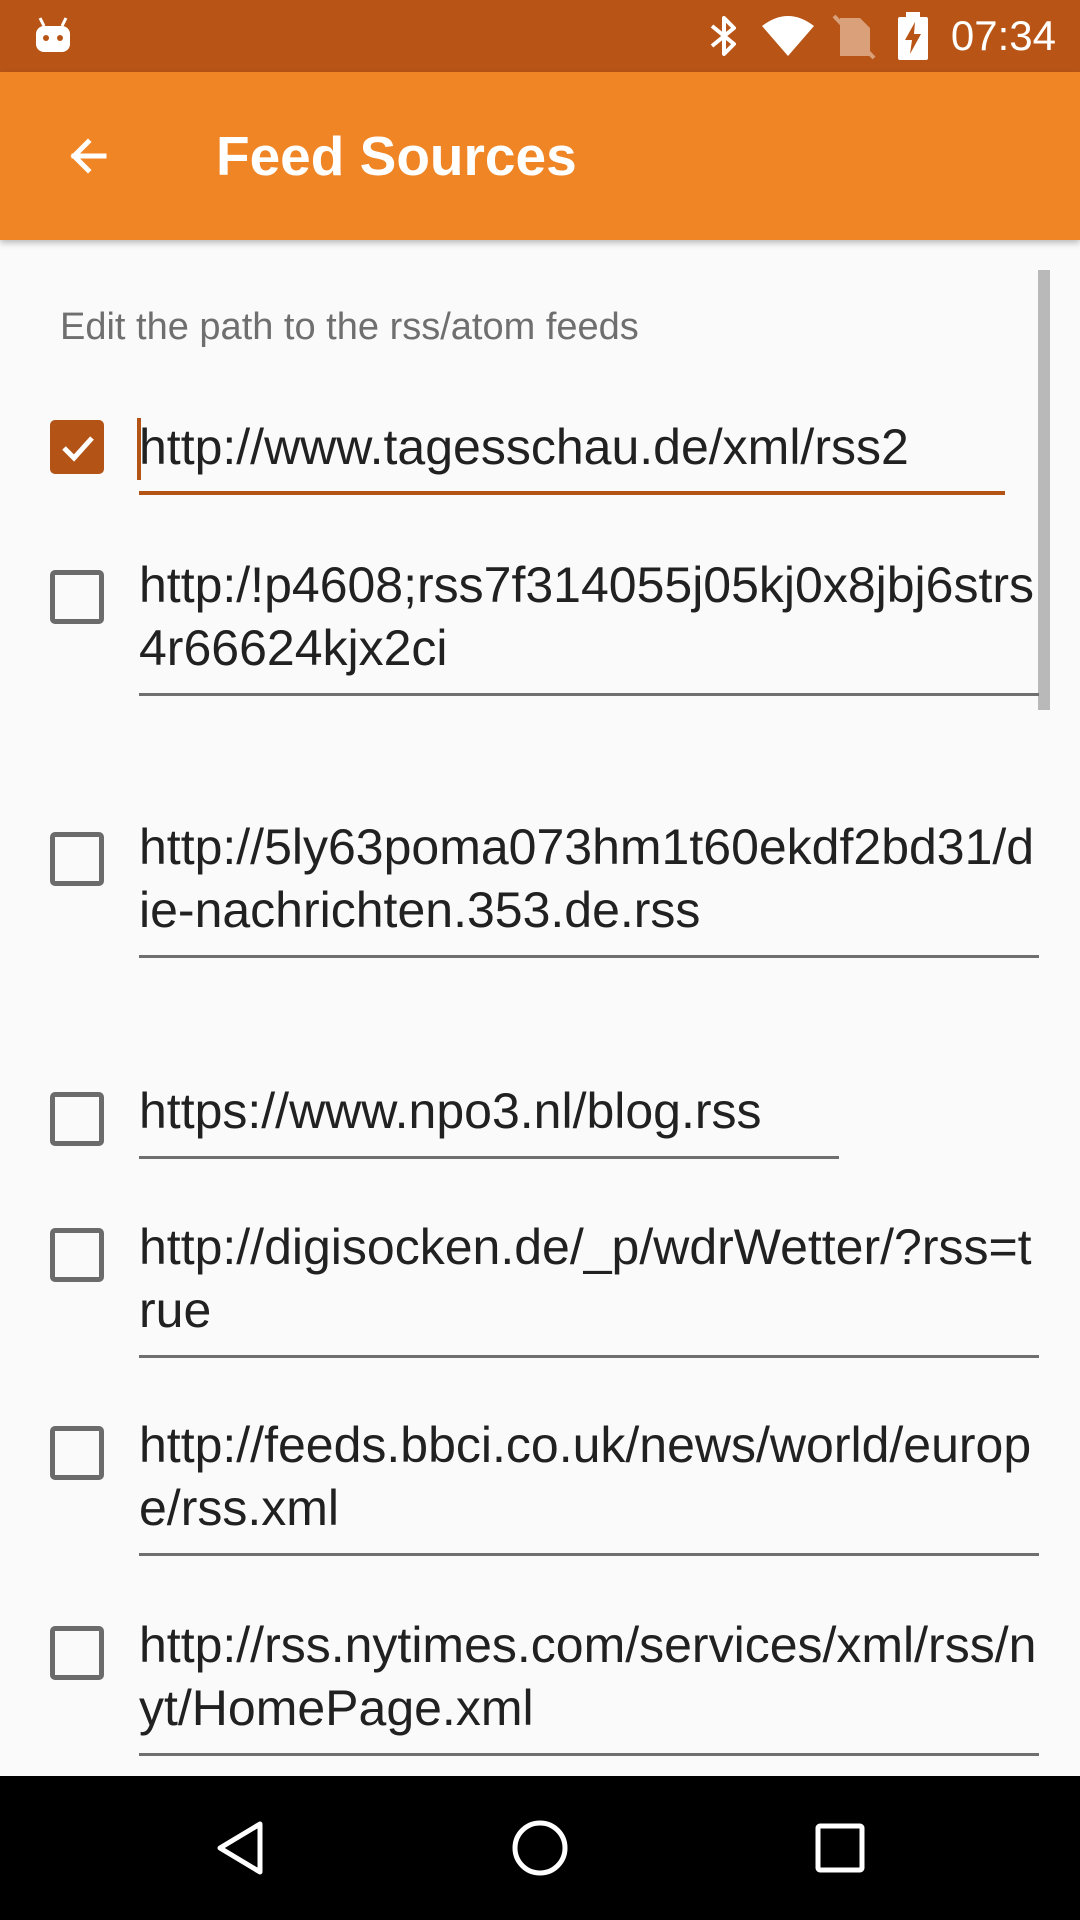 The width and height of the screenshot is (1080, 1920). I want to click on page-title: Feed Sources, so click(396, 156).